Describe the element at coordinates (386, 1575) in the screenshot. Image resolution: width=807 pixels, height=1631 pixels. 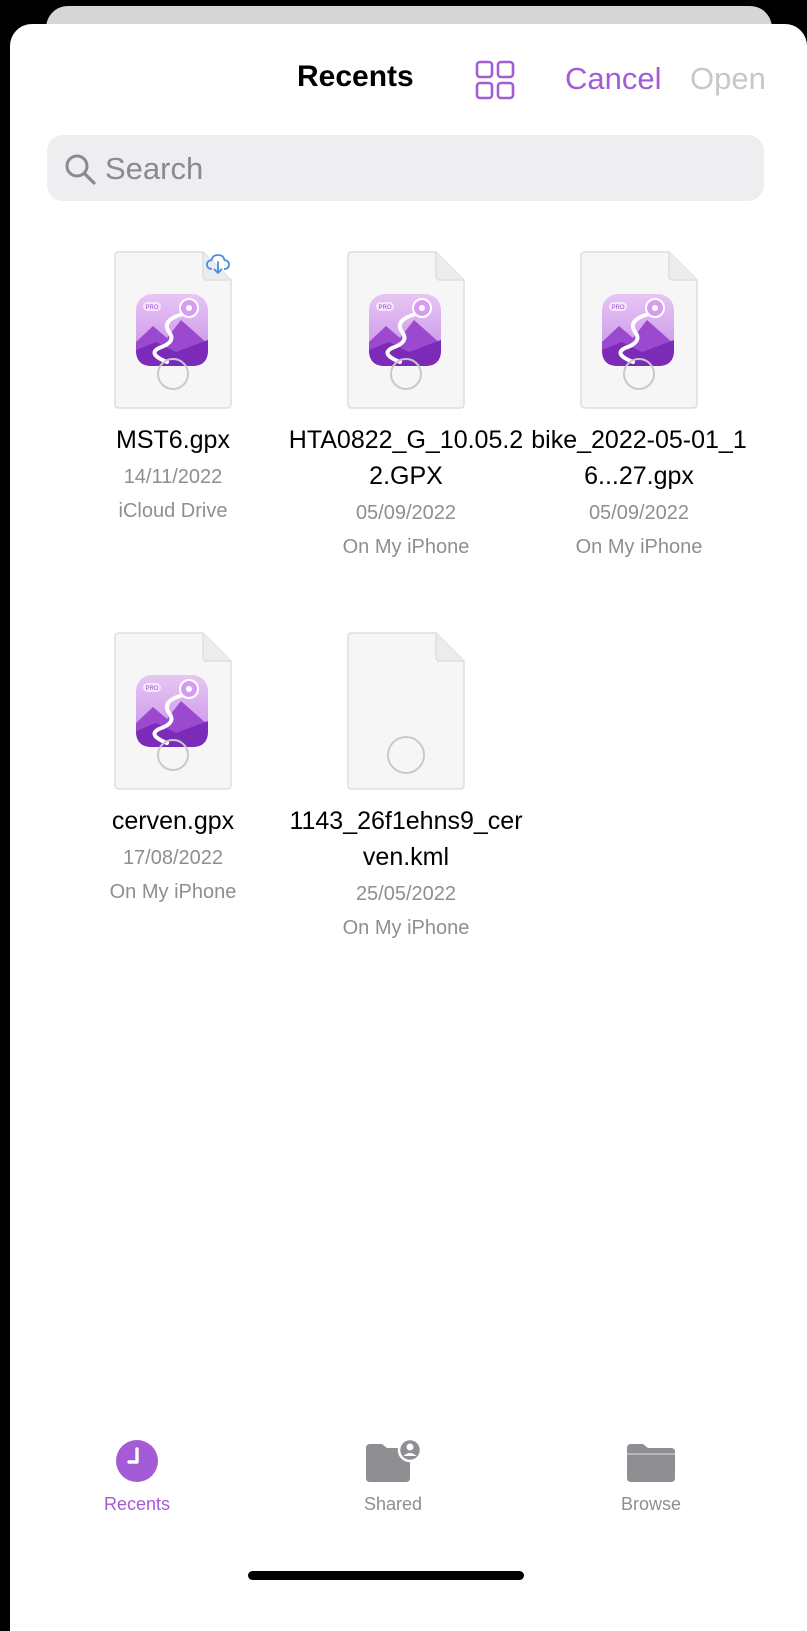
I see `home-indicator` at that location.